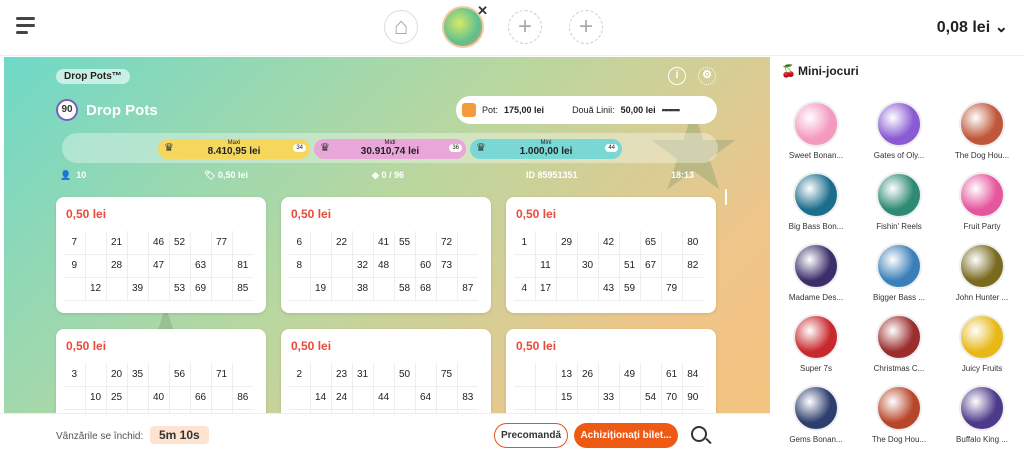 The image size is (1024, 453). Describe the element at coordinates (593, 110) in the screenshot. I see `lines-label: Două Linii:` at that location.